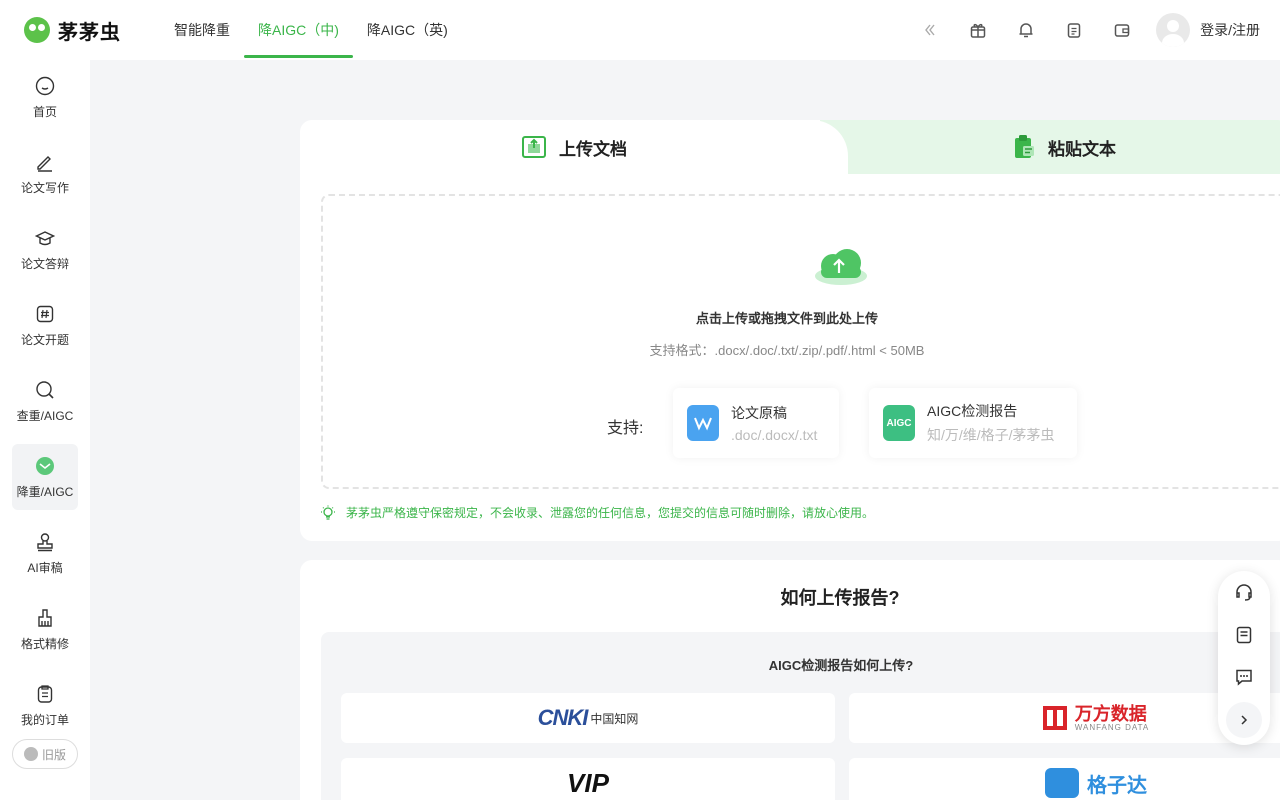 The height and width of the screenshot is (800, 1280). Describe the element at coordinates (588, 782) in the screenshot. I see `vip-logo: VIP` at that location.